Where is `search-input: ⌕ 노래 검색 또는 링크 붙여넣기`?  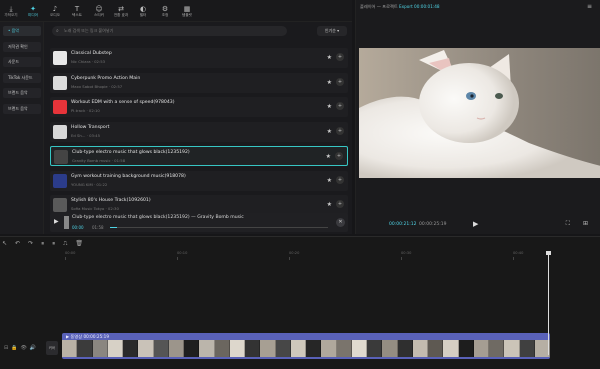 search-input: ⌕ 노래 검색 또는 링크 붙여넣기 is located at coordinates (169, 31).